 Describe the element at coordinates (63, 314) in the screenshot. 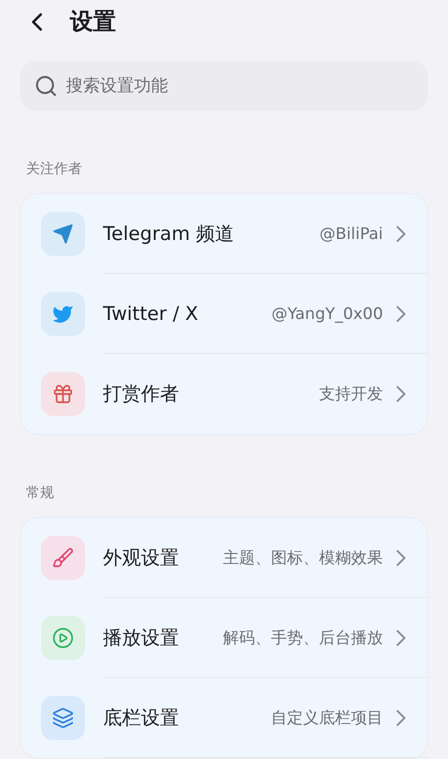

I see `bird-icon` at that location.